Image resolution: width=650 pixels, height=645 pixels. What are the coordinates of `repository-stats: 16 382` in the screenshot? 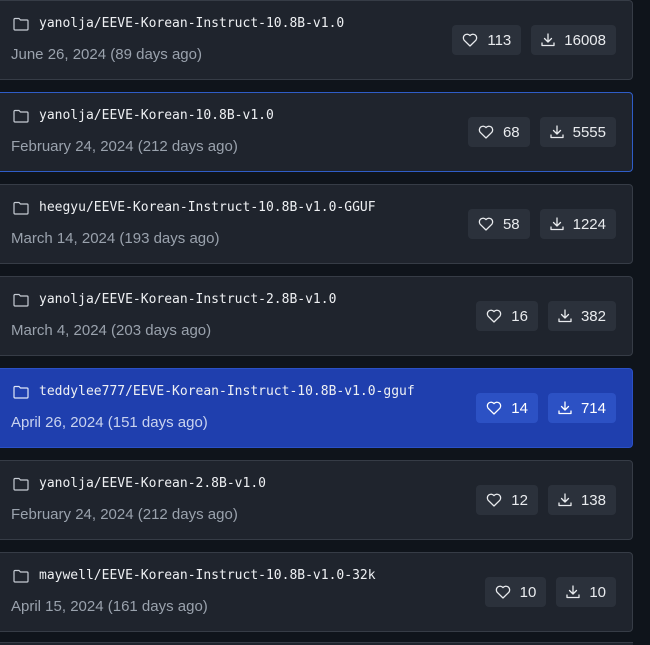 It's located at (546, 316).